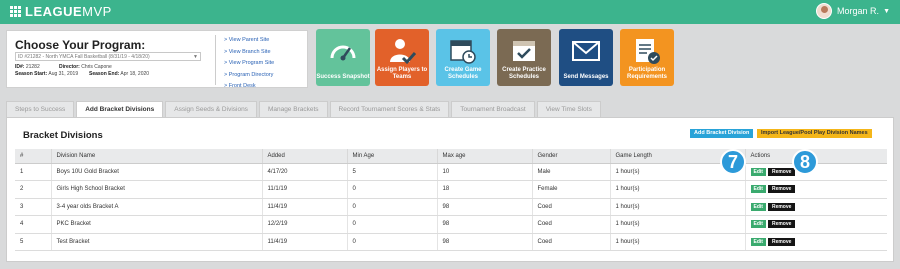  What do you see at coordinates (886, 11) in the screenshot?
I see `chevron-down-icon: ▼` at bounding box center [886, 11].